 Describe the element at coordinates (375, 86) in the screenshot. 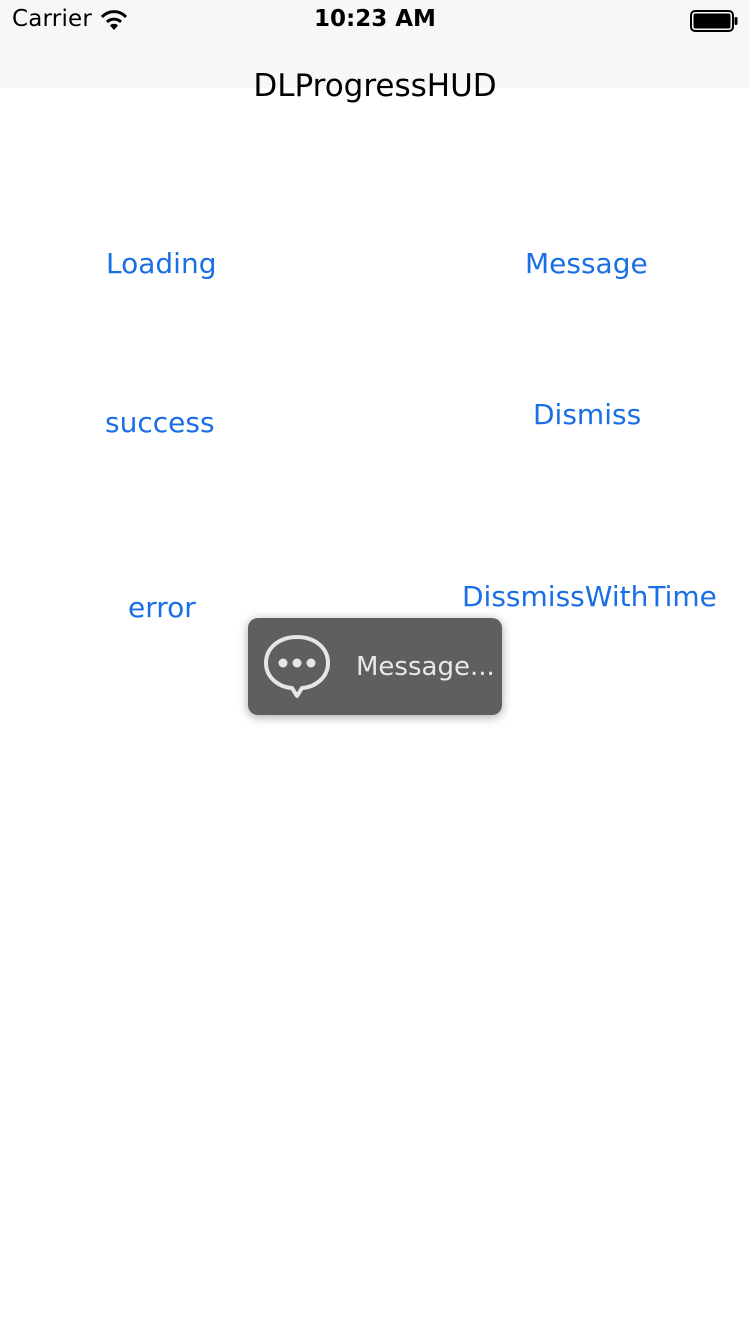

I see `page-title: DLProgressHUD` at that location.